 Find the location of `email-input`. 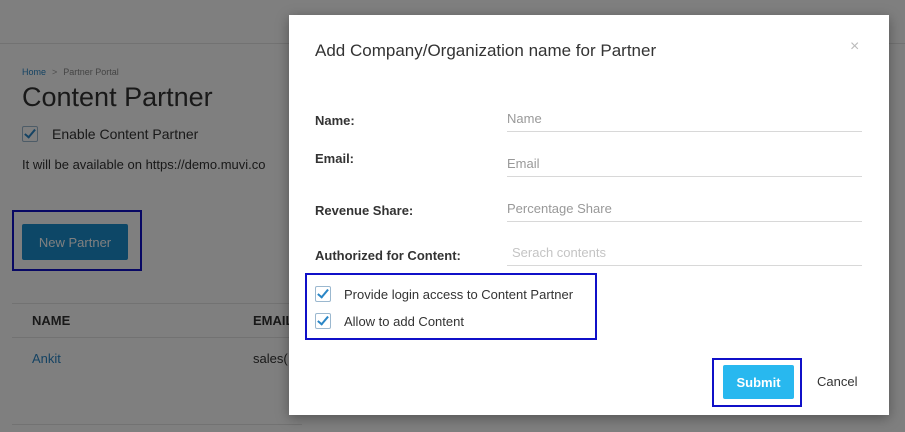

email-input is located at coordinates (684, 164).